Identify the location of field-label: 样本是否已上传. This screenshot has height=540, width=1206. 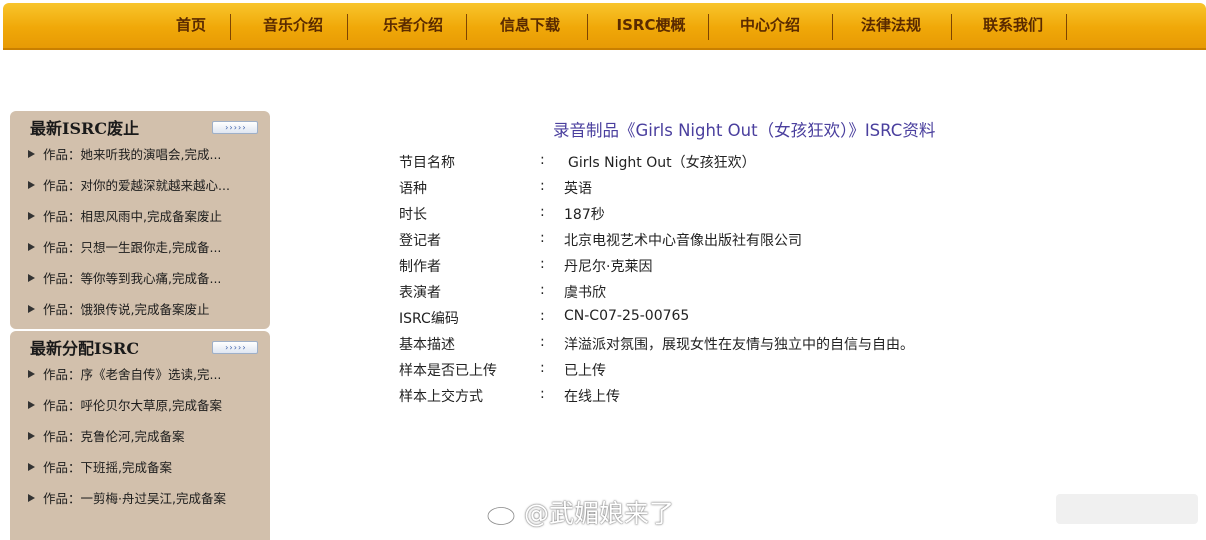
(448, 371).